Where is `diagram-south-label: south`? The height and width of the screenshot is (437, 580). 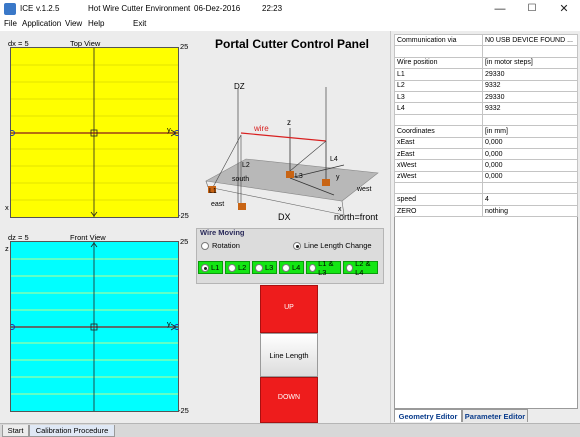
diagram-south-label: south is located at coordinates (240, 179).